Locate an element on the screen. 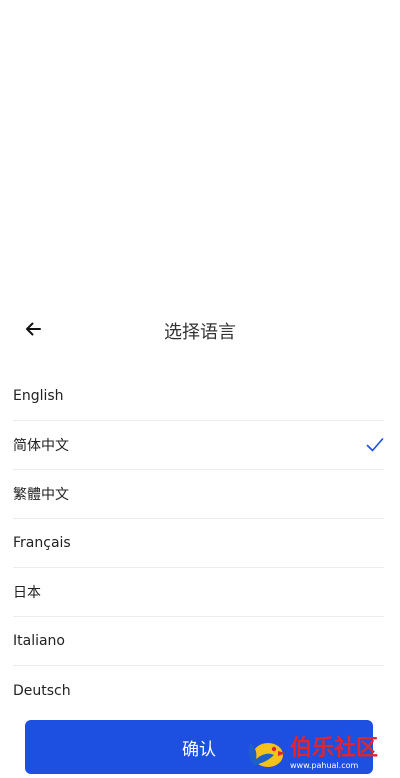 This screenshot has width=400, height=778. language-label: 繁體中文 is located at coordinates (41, 495).